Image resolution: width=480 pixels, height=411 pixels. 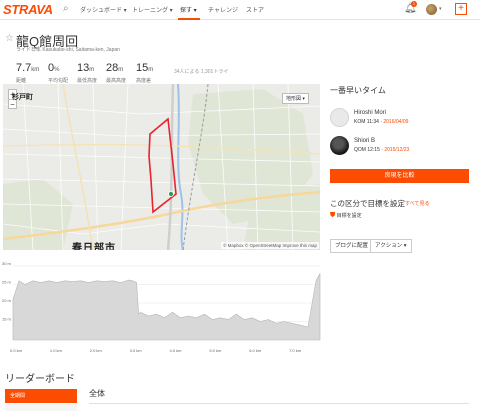 I want to click on leaderboard-header-divider, so click(x=279, y=403).